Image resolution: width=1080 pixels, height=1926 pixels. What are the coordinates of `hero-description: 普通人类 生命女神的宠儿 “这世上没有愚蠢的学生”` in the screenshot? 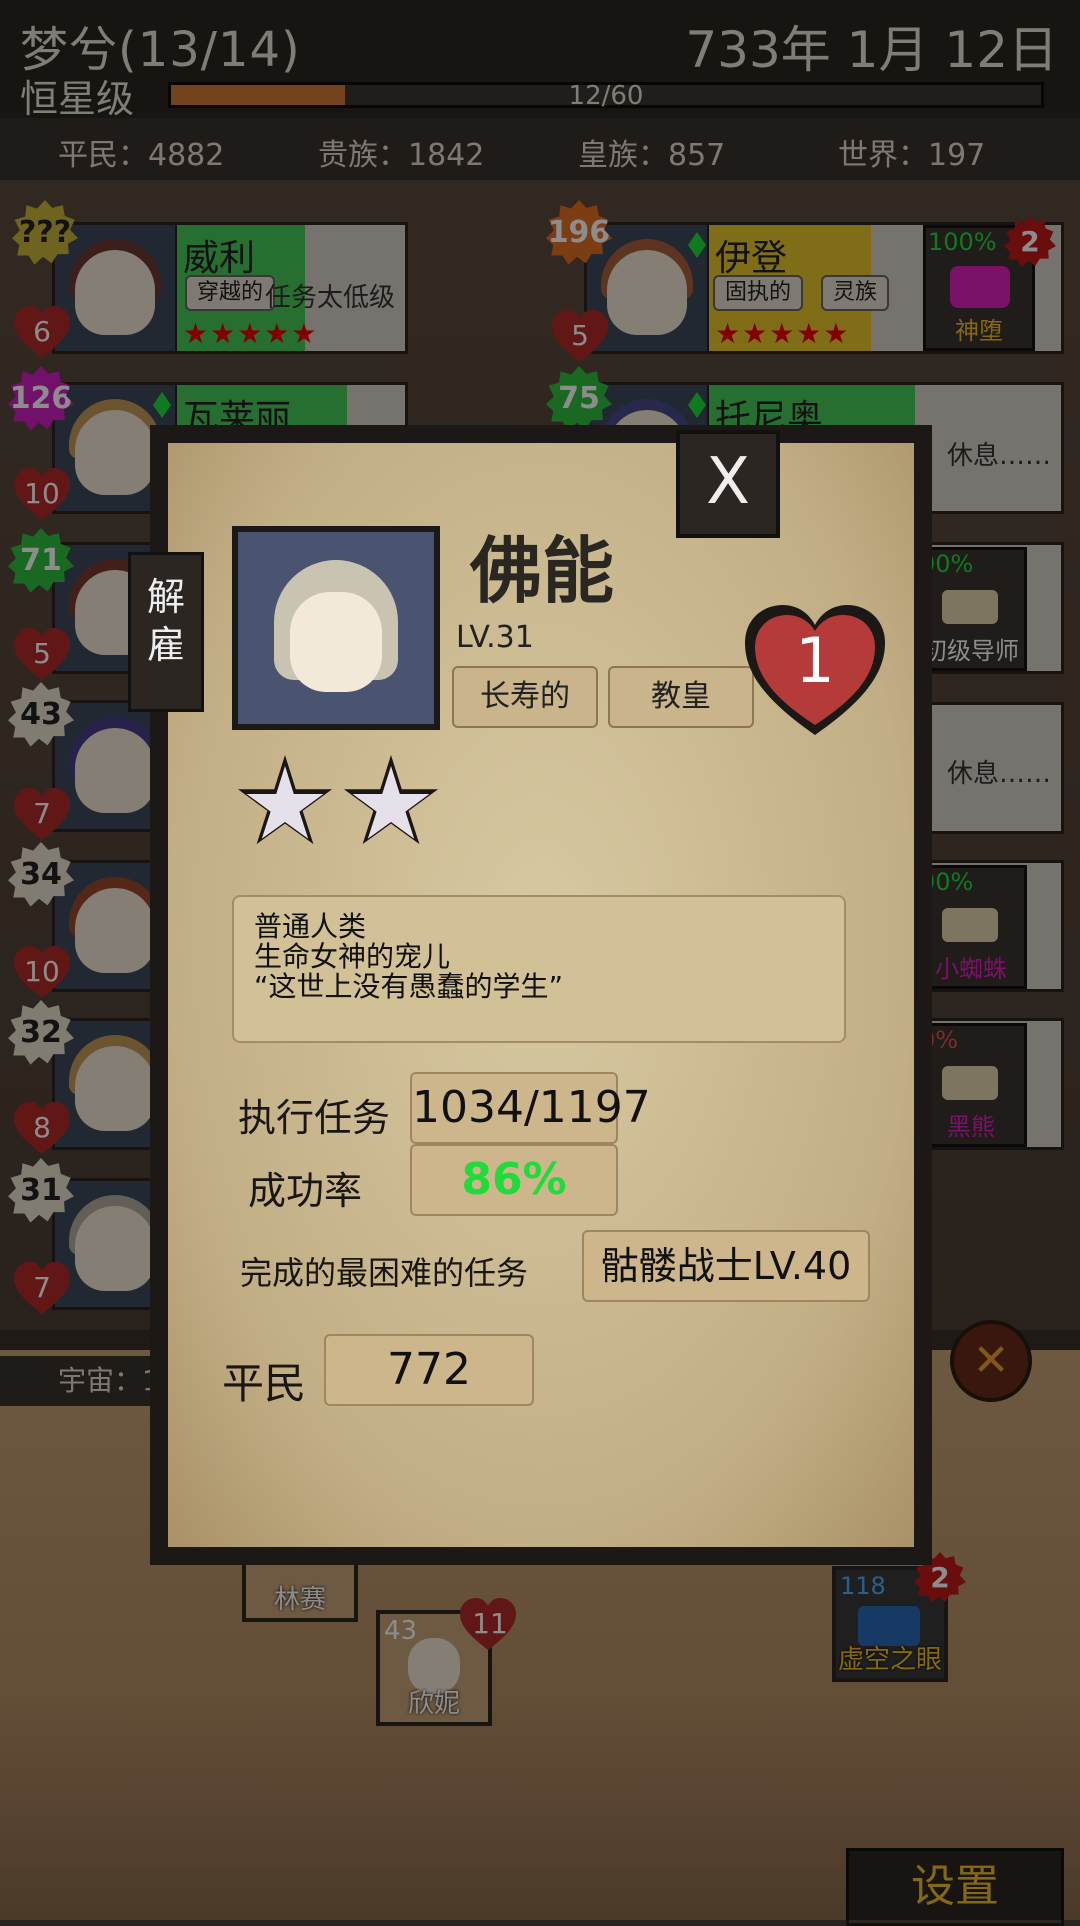 It's located at (539, 969).